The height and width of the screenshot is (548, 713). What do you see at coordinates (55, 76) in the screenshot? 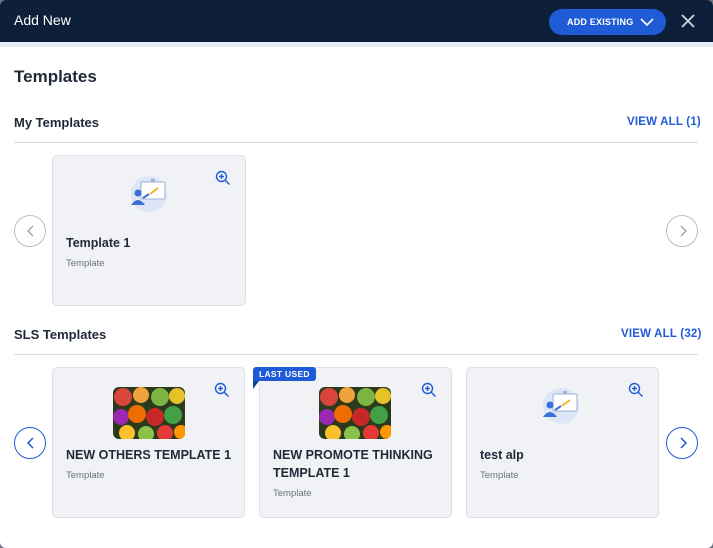
I see `page-title: Templates` at bounding box center [55, 76].